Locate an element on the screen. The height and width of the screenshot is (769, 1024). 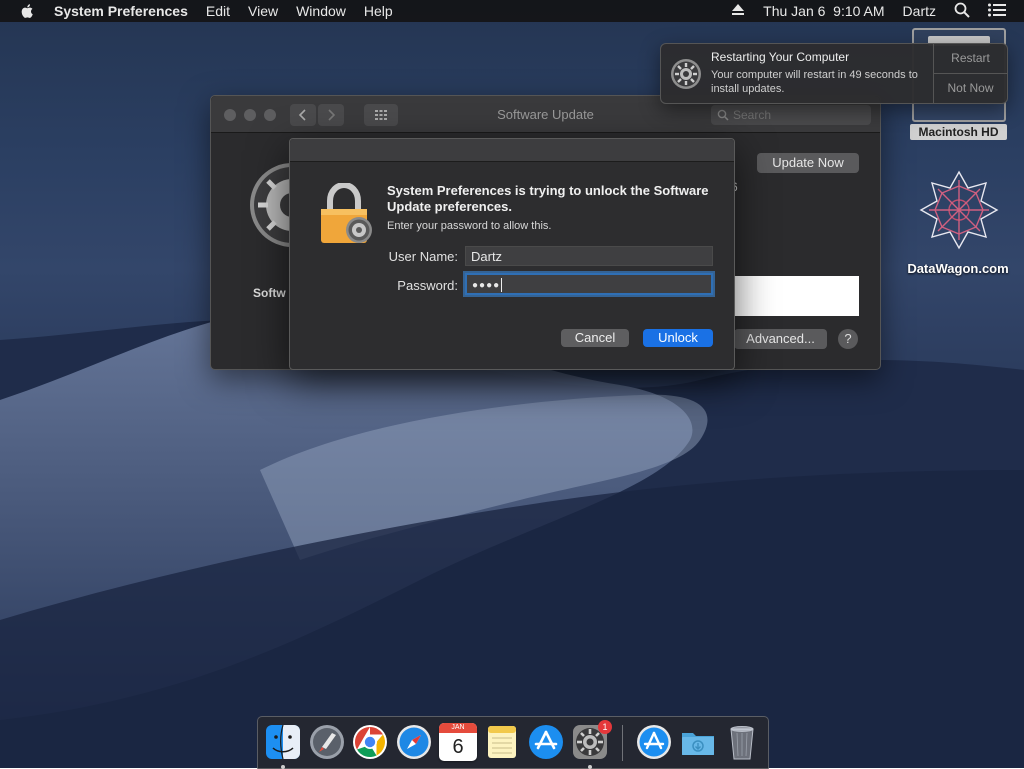
sysprefs-running-indicator is located at coordinates (590, 767).